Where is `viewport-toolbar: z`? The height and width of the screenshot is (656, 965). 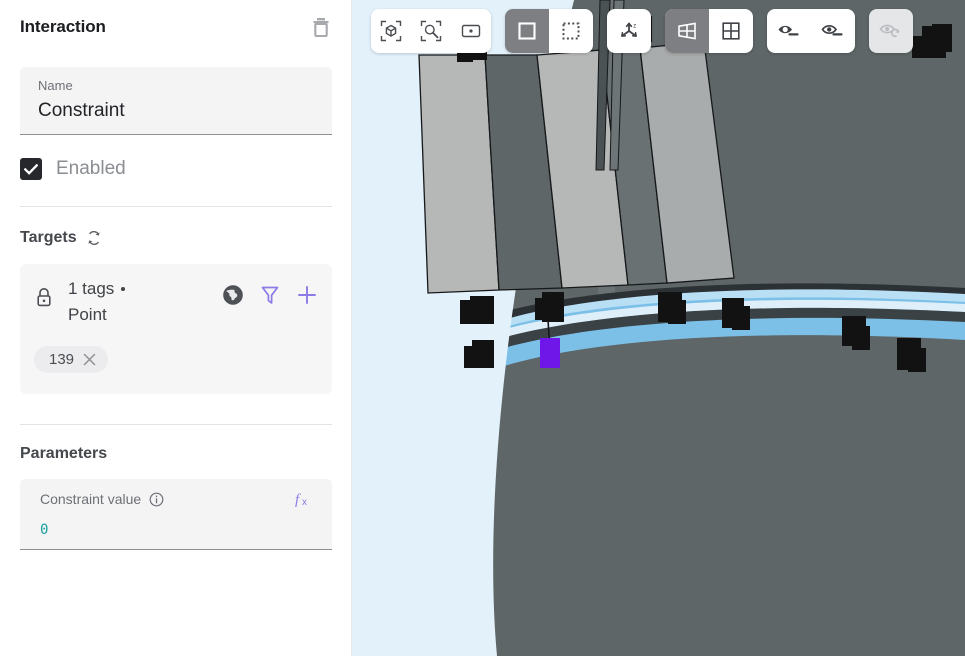
viewport-toolbar: z is located at coordinates (642, 31).